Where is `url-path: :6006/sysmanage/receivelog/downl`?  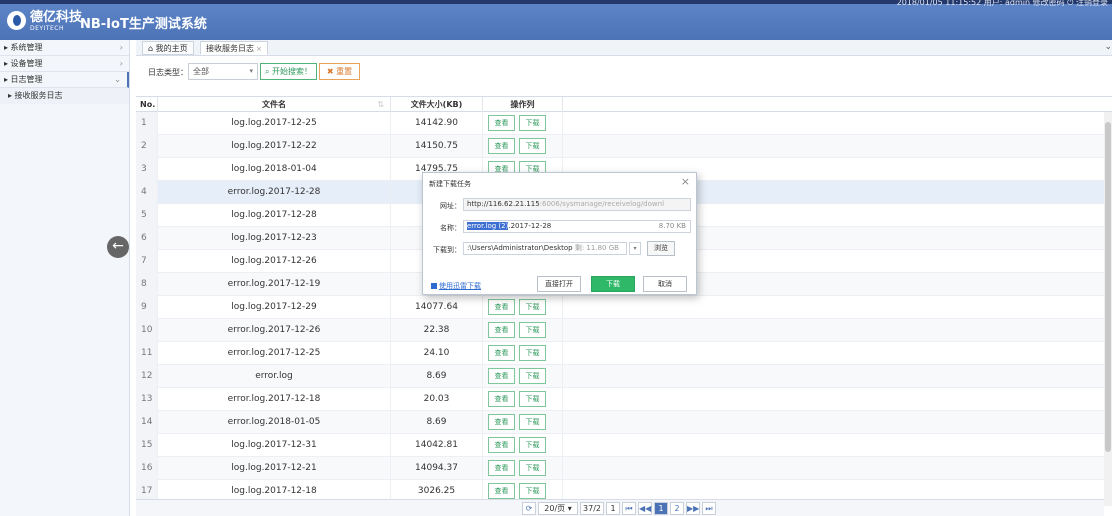
url-path: :6006/sysmanage/receivelog/downl is located at coordinates (602, 204).